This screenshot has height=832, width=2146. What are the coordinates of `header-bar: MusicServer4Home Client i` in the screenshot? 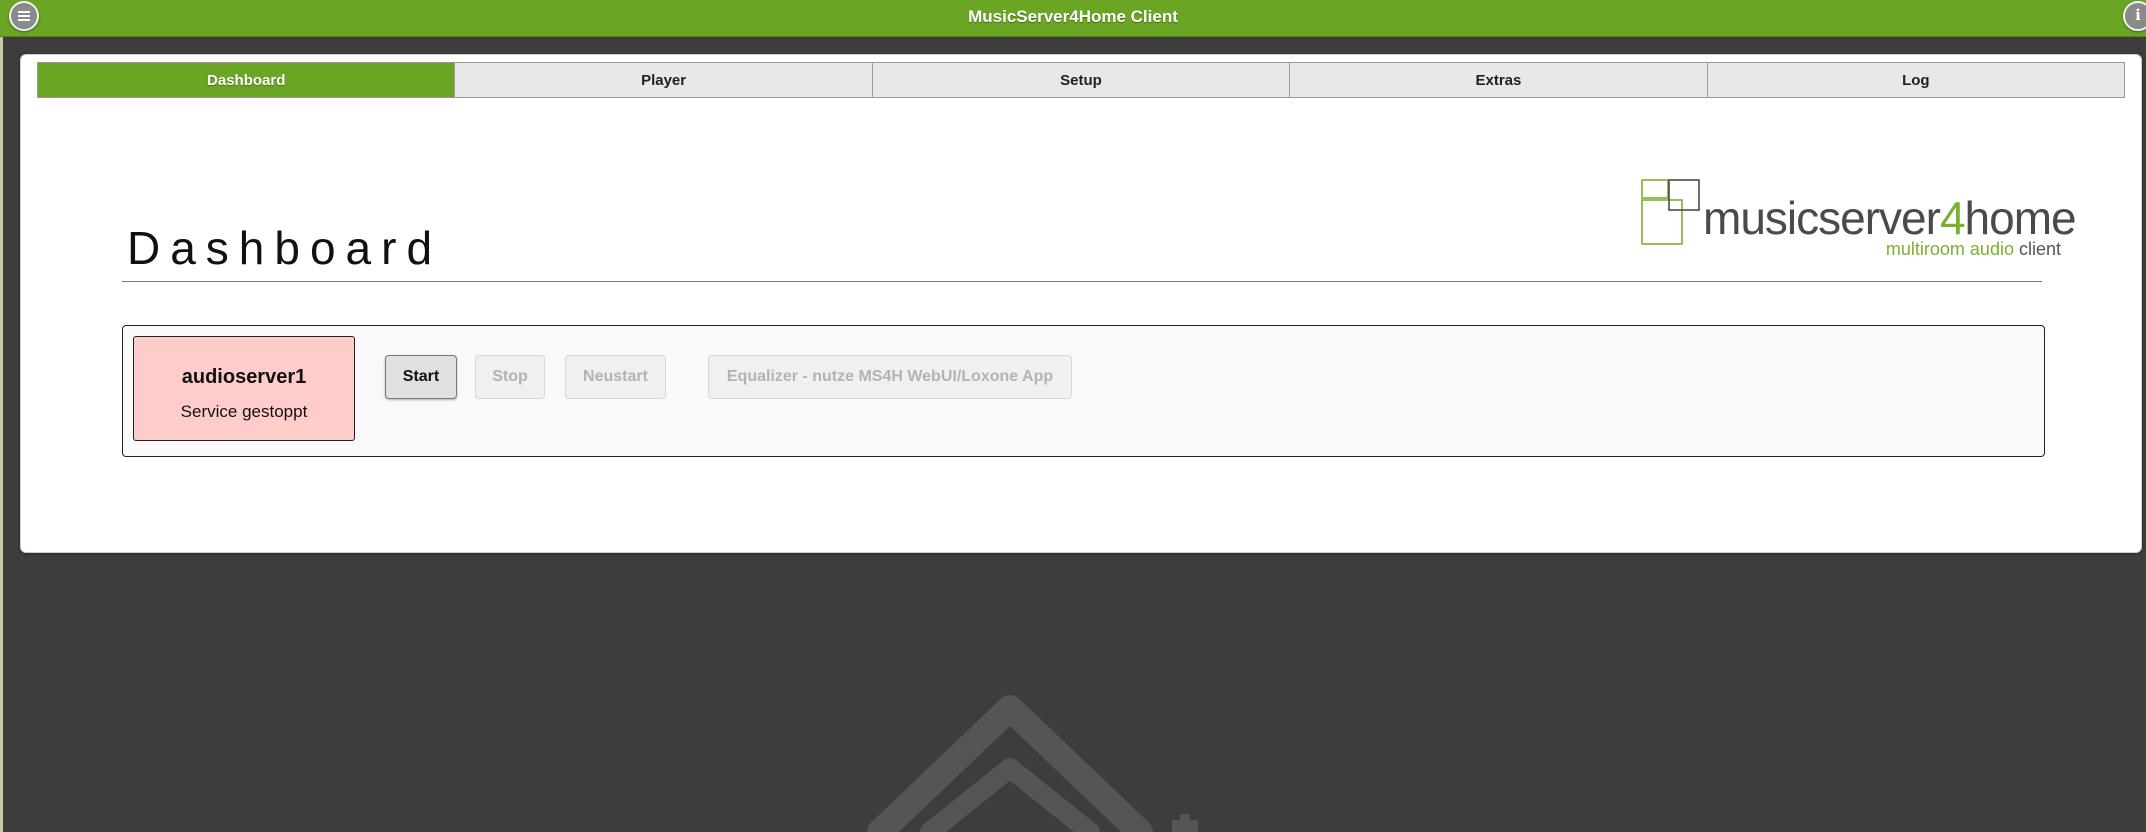 It's located at (1073, 18).